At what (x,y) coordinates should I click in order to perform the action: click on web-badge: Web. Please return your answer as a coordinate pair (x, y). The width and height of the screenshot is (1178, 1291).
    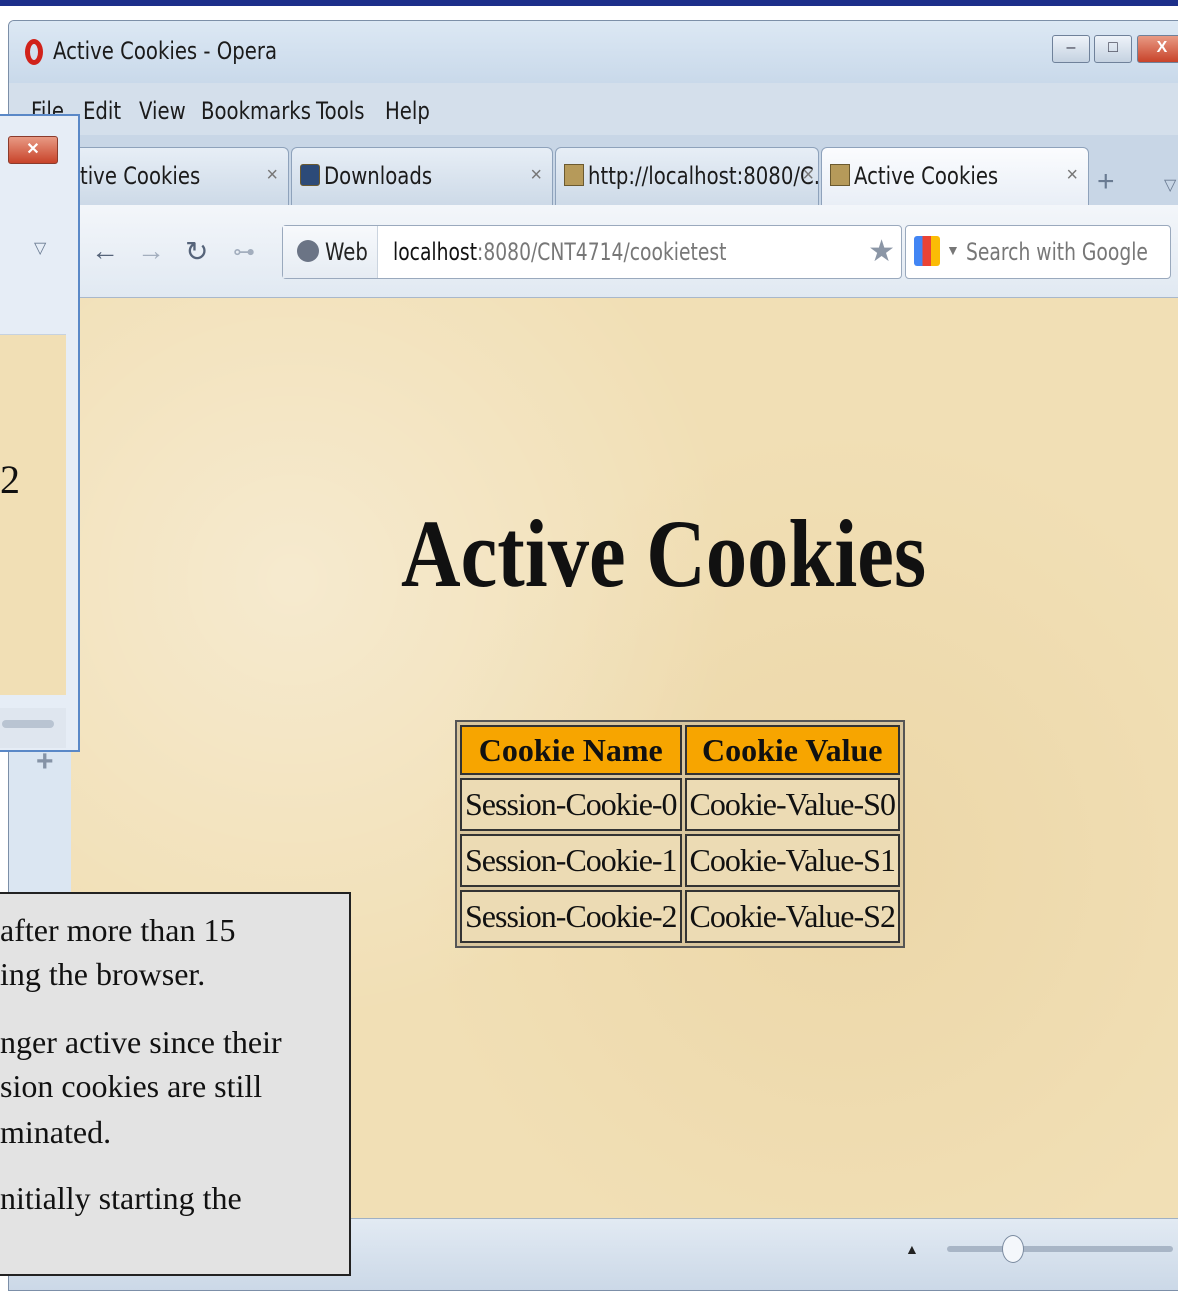
    Looking at the image, I should click on (330, 252).